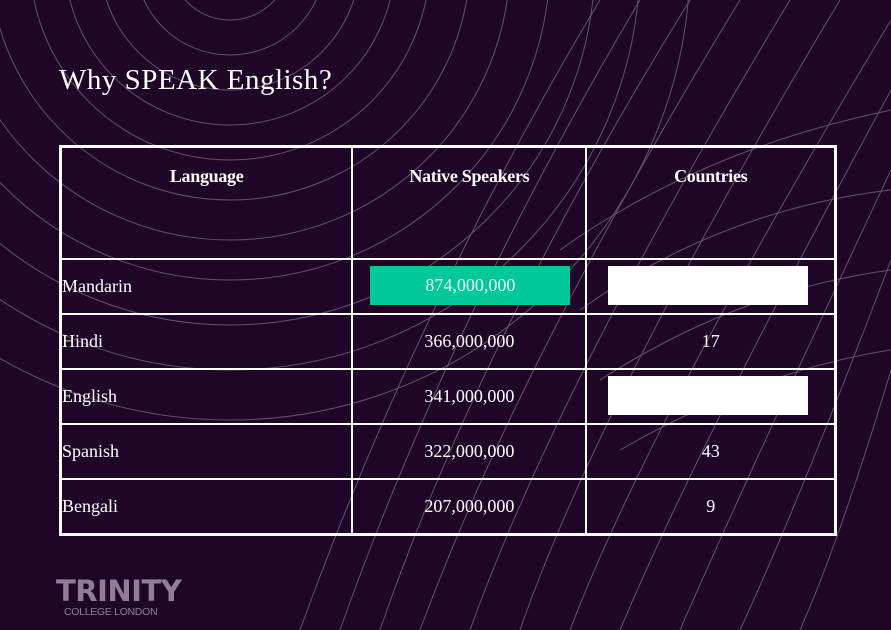 This screenshot has height=630, width=891. Describe the element at coordinates (206, 202) in the screenshot. I see `header-language: Language` at that location.